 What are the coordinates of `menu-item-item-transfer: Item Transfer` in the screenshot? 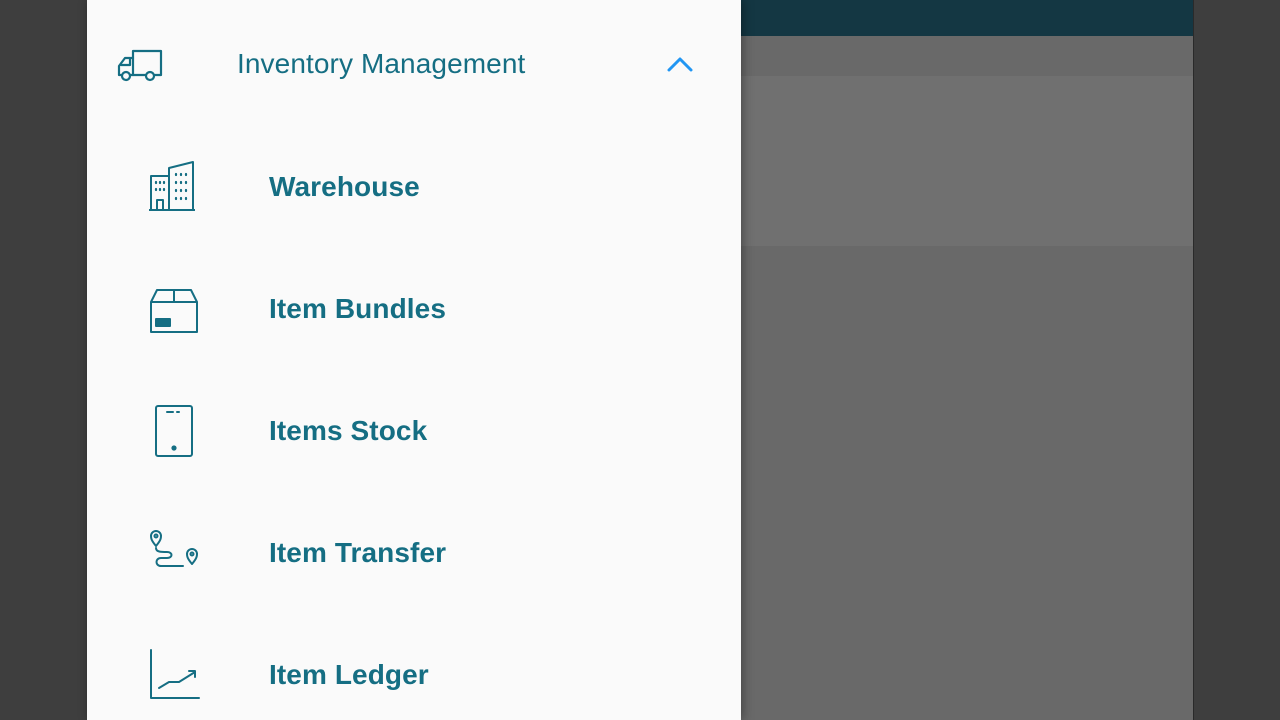 It's located at (414, 553).